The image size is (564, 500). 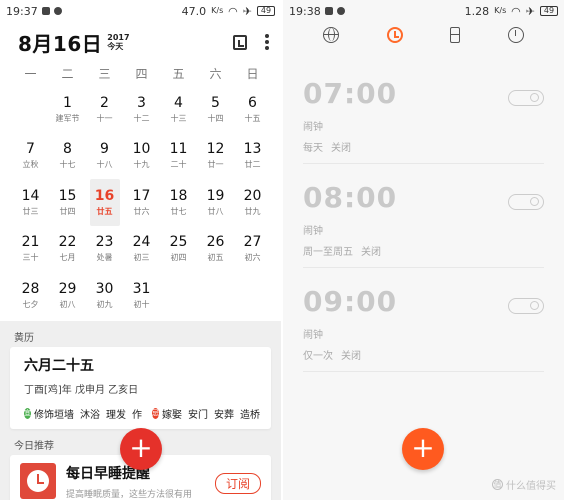 What do you see at coordinates (267, 42) in the screenshot?
I see `more-vert-icon` at bounding box center [267, 42].